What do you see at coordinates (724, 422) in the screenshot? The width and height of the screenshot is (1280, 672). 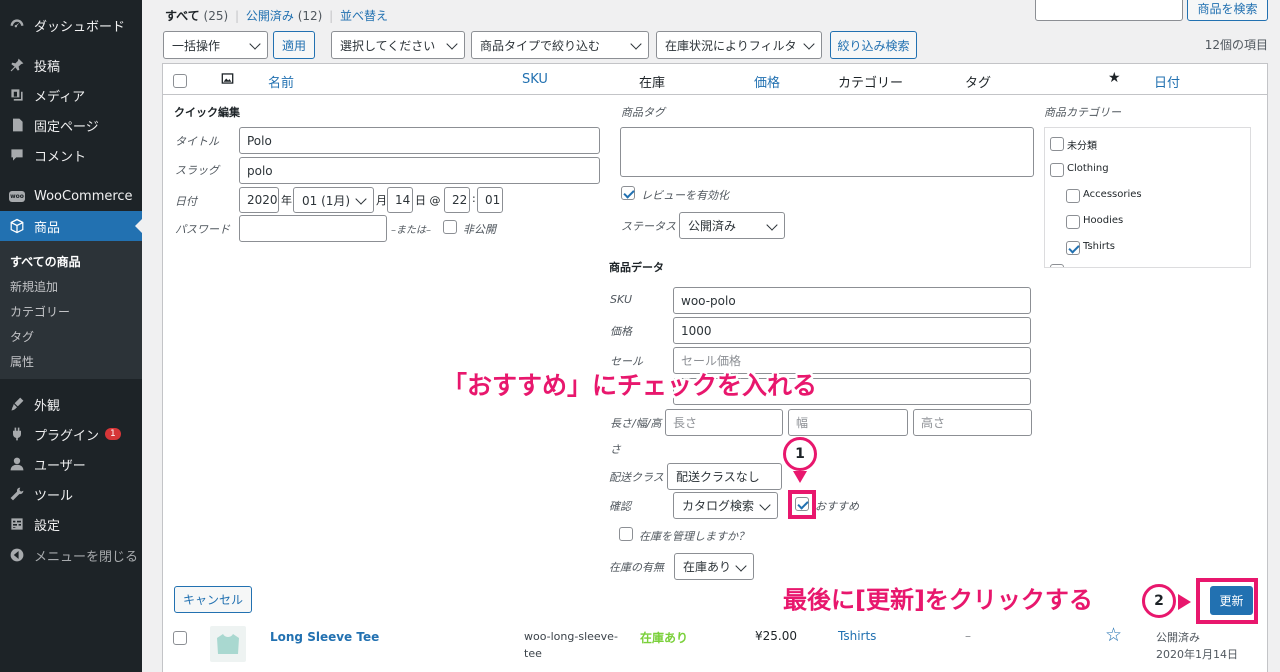 I see `length-input: 長さ` at bounding box center [724, 422].